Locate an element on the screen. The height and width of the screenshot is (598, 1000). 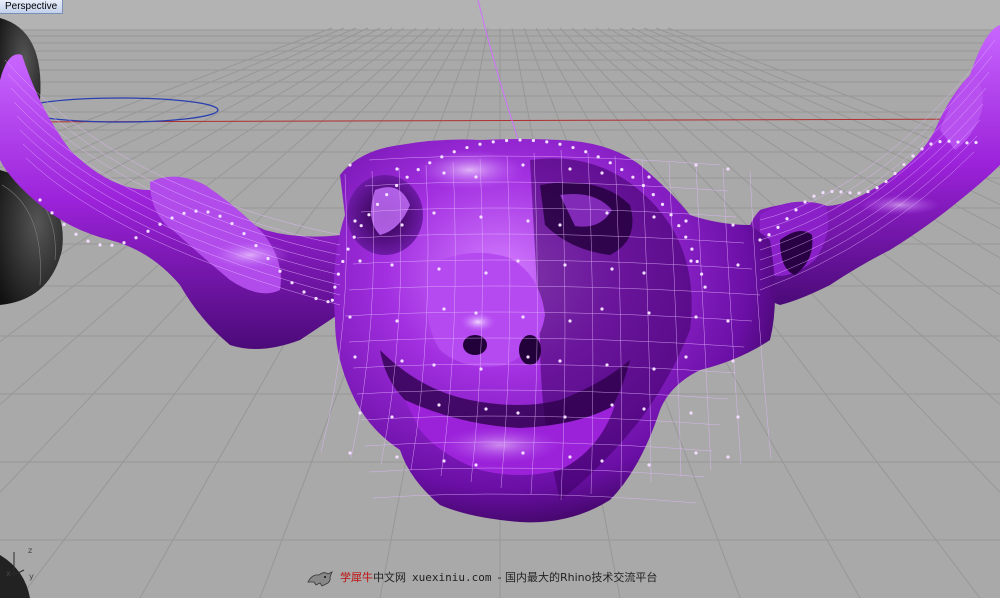
watermark-site-red: 学犀牛 is located at coordinates (356, 577).